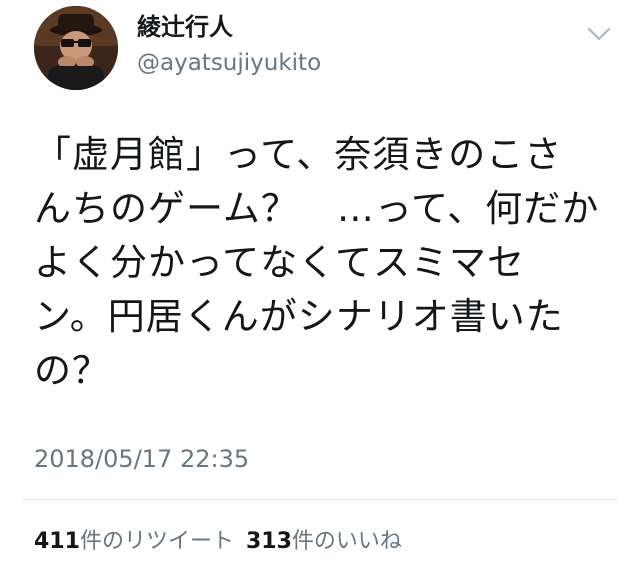  I want to click on avatar-photo, so click(76, 48).